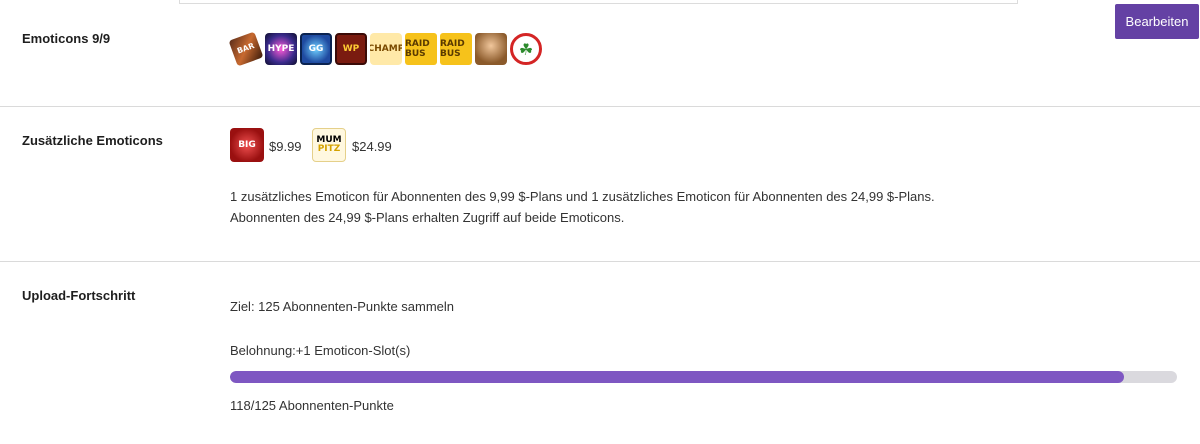 Image resolution: width=1200 pixels, height=444 pixels. I want to click on tier2-price: $24.99, so click(372, 146).